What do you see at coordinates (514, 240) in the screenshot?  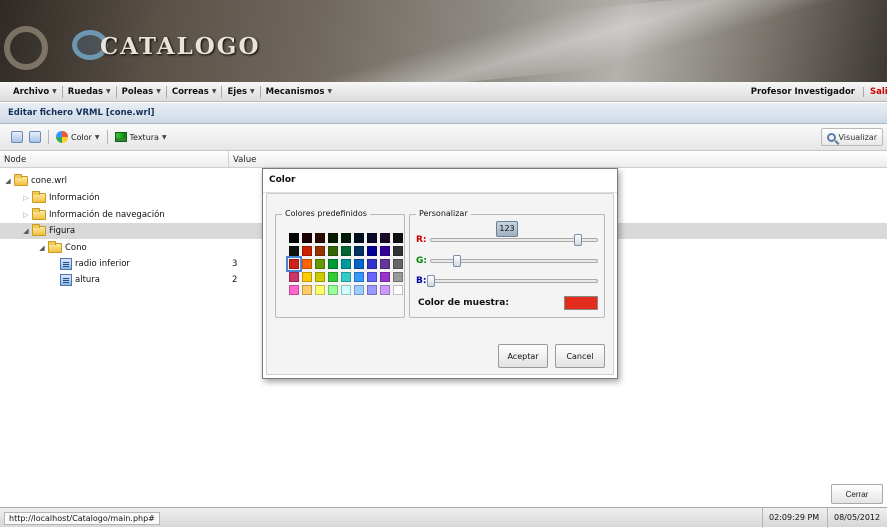 I see `red-slider` at bounding box center [514, 240].